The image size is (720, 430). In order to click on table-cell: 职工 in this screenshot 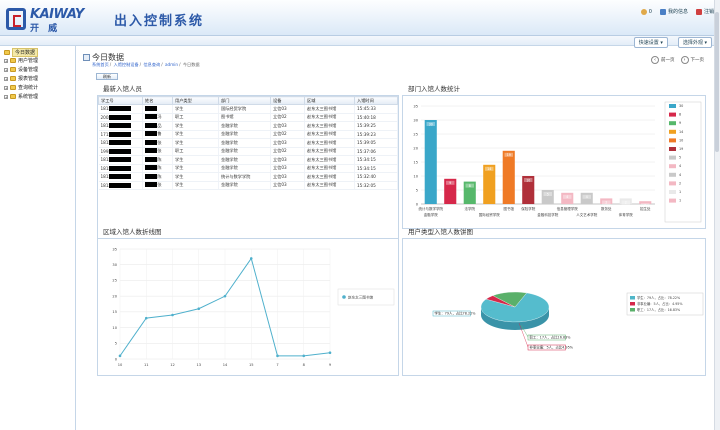, I will do `click(195, 151)`.